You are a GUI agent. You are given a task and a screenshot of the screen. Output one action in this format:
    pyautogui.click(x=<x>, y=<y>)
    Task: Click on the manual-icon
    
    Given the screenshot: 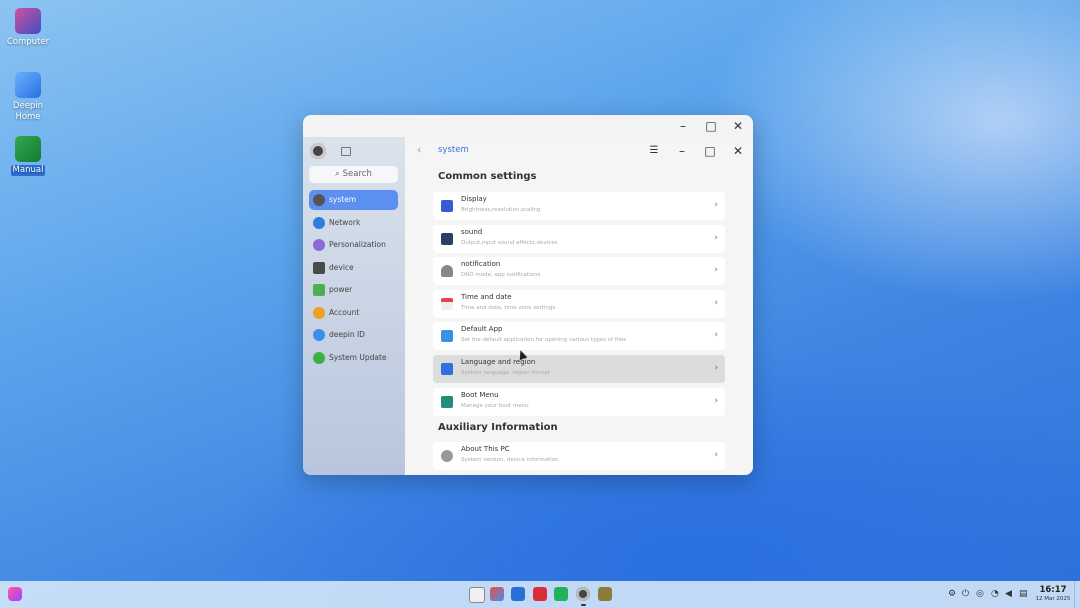 What is the action you would take?
    pyautogui.click(x=28, y=149)
    